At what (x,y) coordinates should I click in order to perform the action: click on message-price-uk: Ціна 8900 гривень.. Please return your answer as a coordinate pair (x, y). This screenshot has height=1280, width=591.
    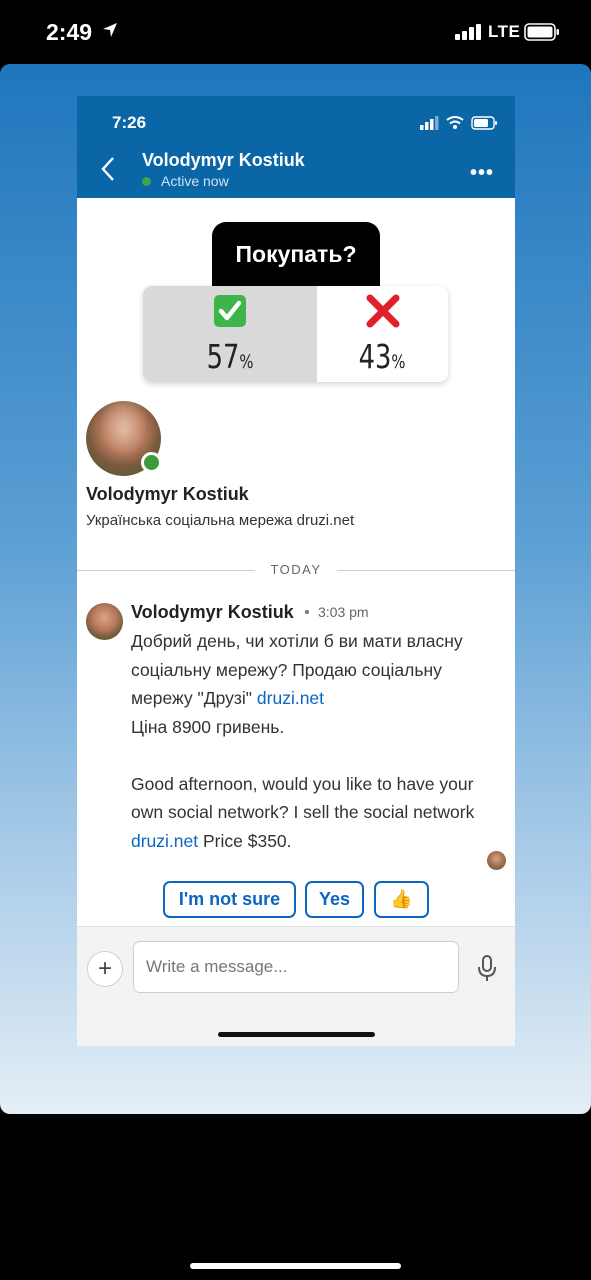
    Looking at the image, I should click on (208, 726).